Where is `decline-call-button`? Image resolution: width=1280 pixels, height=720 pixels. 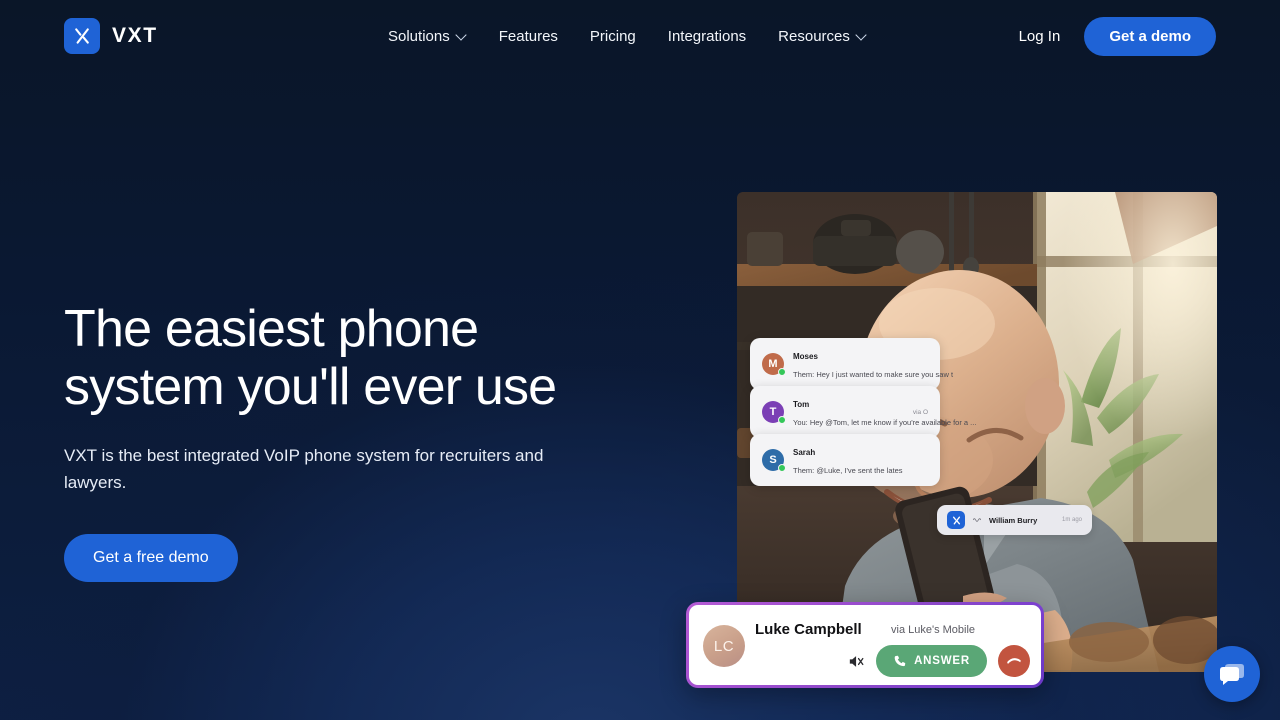 decline-call-button is located at coordinates (1014, 661).